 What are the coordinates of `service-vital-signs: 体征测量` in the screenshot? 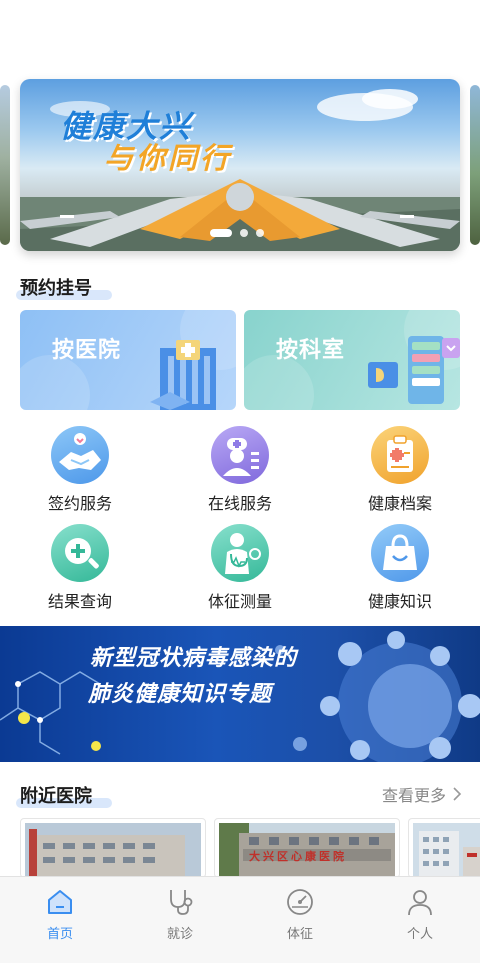 It's located at (240, 569).